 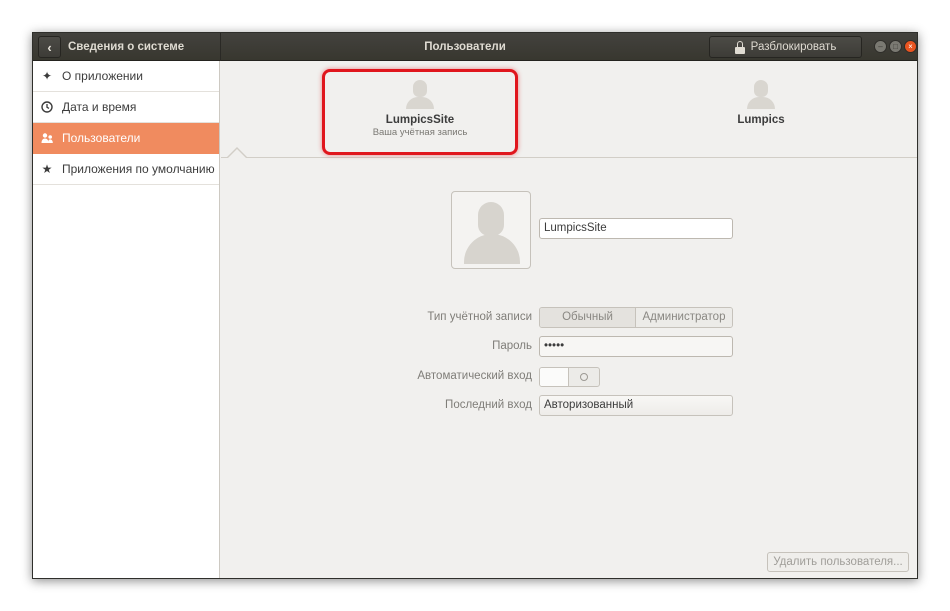 What do you see at coordinates (47, 169) in the screenshot?
I see `star-icon: ★` at bounding box center [47, 169].